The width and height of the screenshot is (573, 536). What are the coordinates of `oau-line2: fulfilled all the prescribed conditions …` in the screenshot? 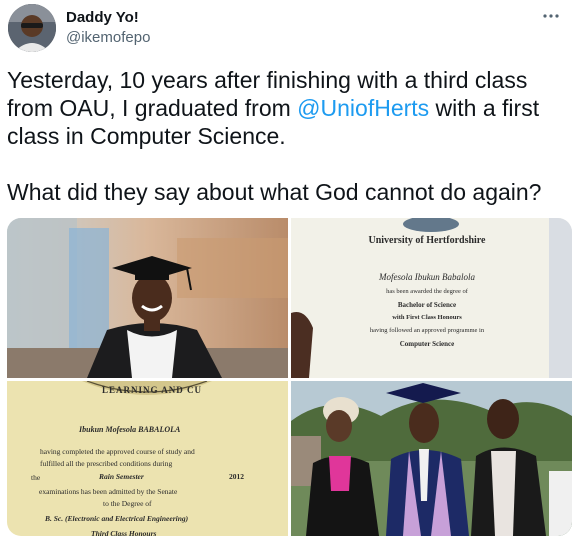 It's located at (106, 463).